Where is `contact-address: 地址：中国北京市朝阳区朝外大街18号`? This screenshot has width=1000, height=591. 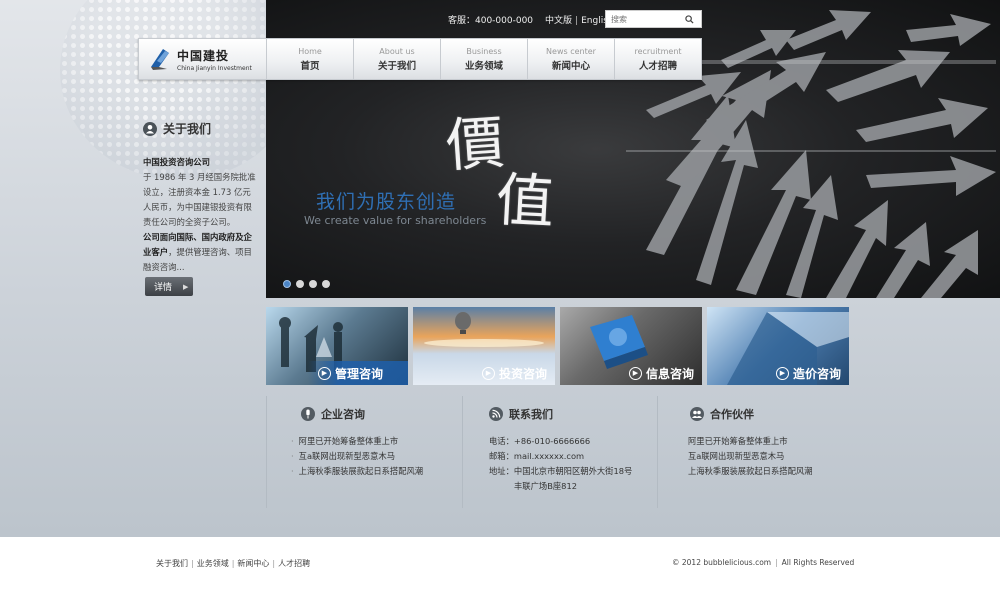
contact-address: 地址：中国北京市朝阳区朝外大街18号 is located at coordinates (561, 471).